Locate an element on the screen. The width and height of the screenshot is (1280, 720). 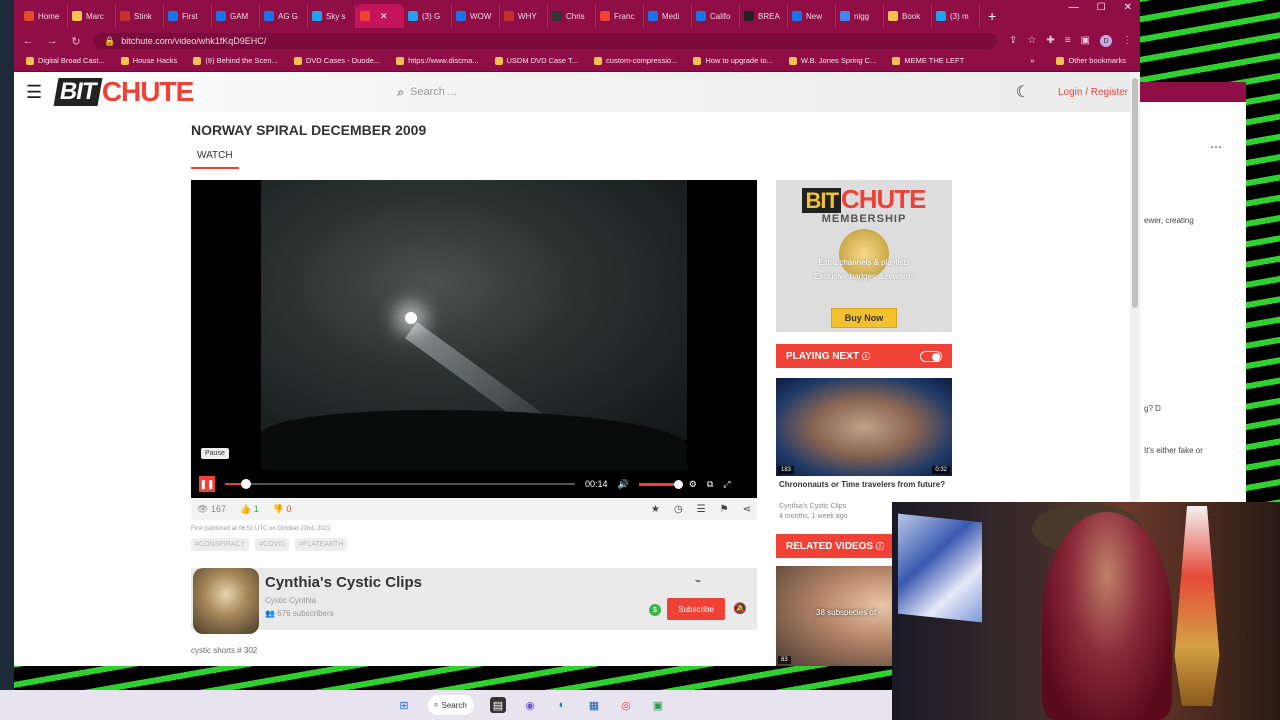
tag-chip: #COVID is located at coordinates (272, 544).